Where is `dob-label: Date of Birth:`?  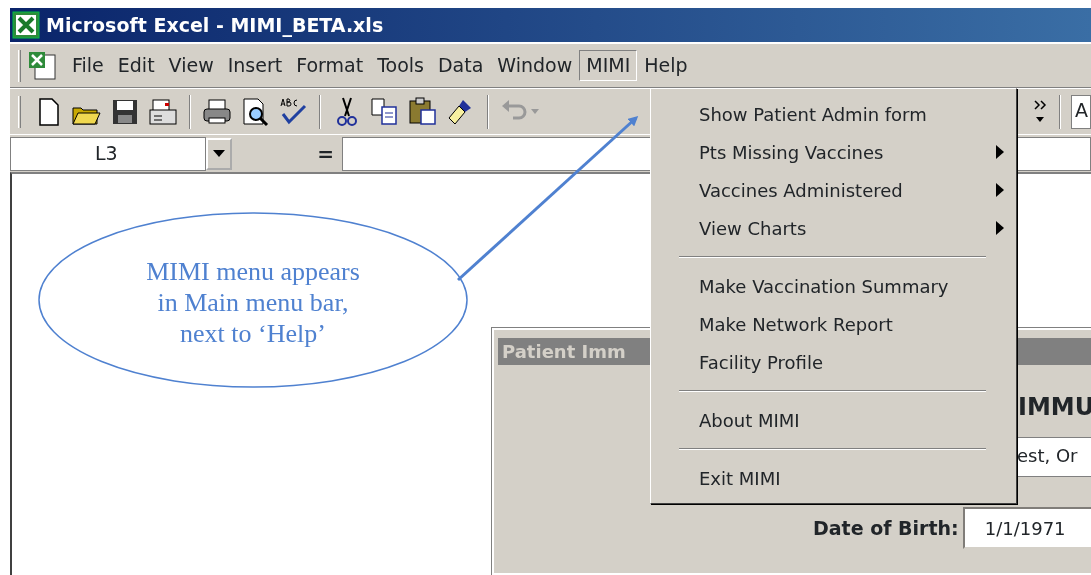
dob-label: Date of Birth: is located at coordinates (886, 528).